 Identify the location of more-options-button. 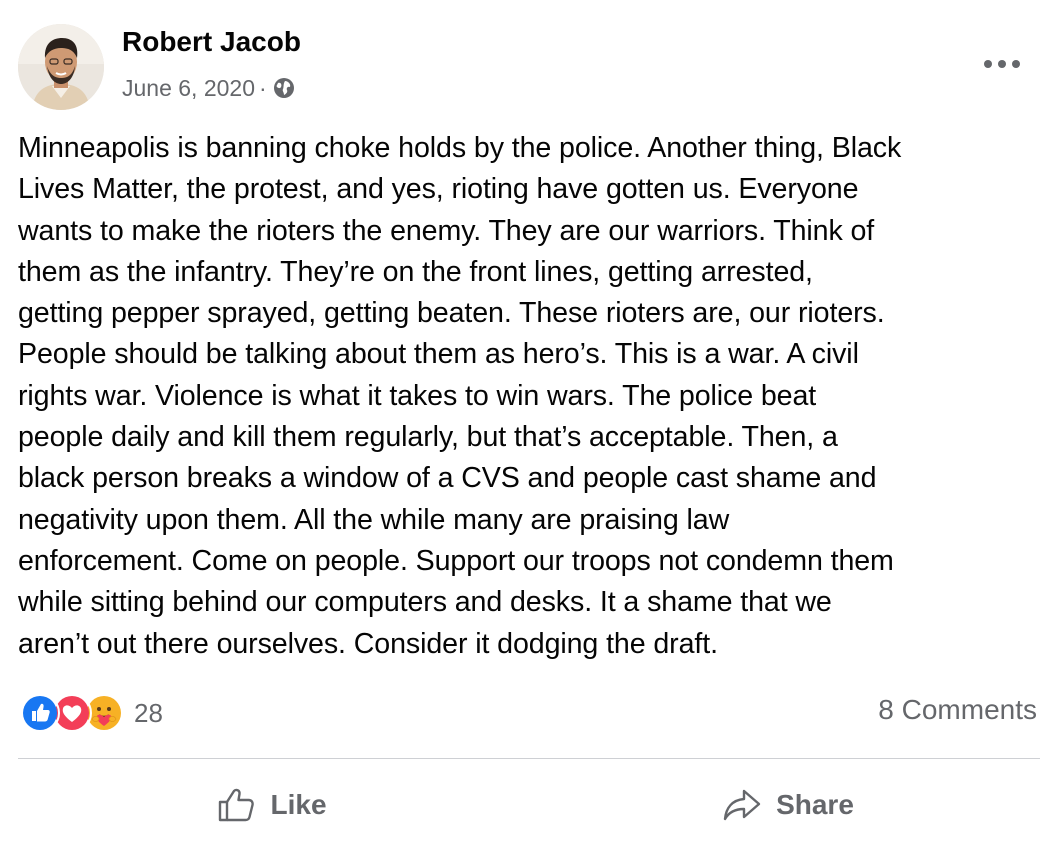
(1002, 64).